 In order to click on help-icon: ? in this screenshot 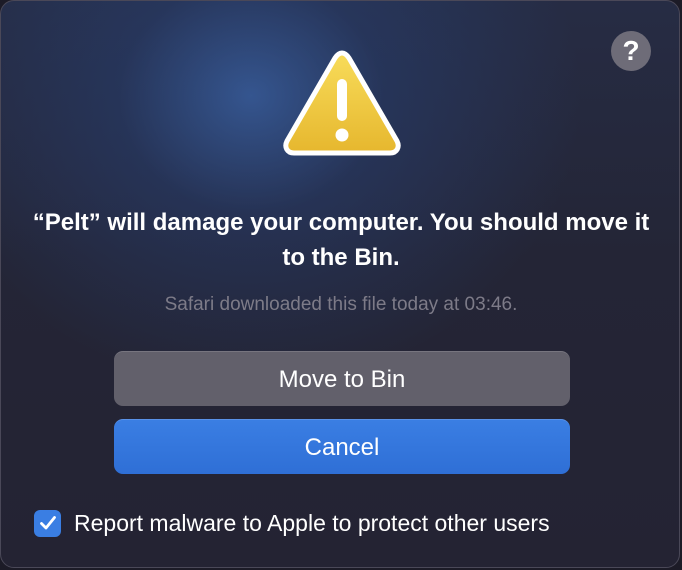, I will do `click(631, 50)`.